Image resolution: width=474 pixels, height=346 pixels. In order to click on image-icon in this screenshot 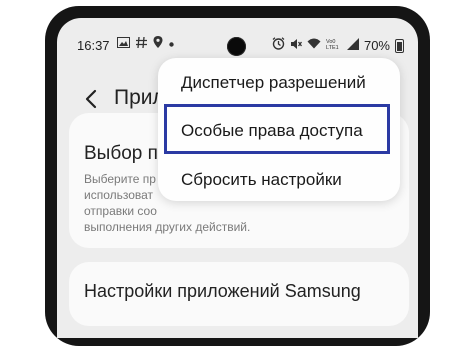, I will do `click(123, 44)`.